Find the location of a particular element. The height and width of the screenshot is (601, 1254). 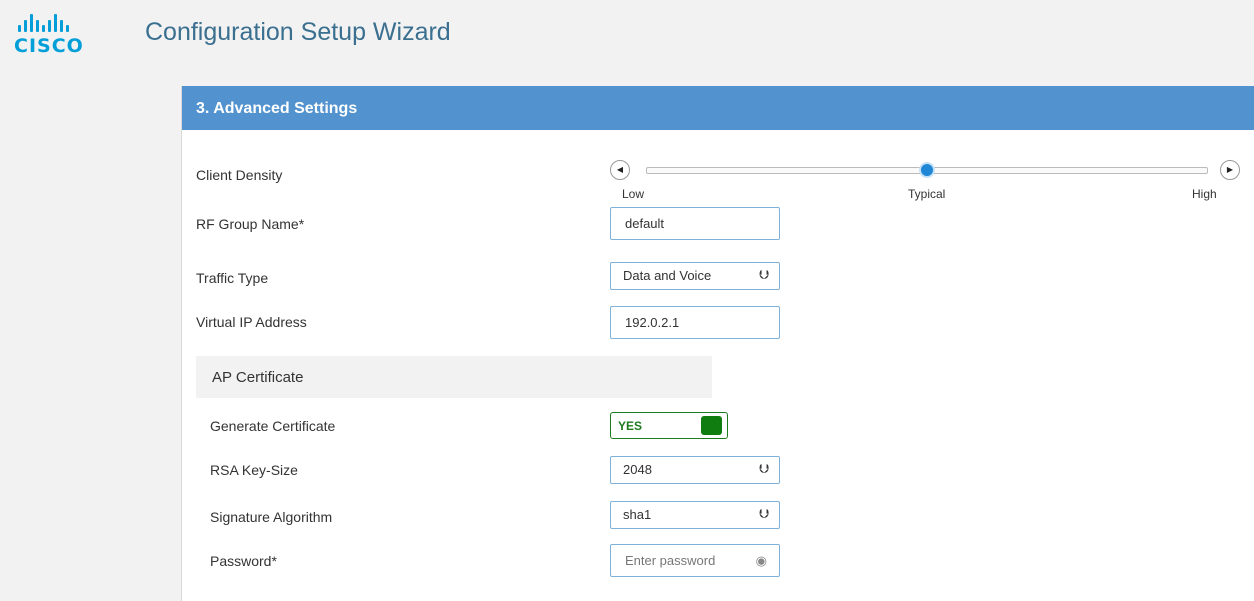

panel-title: 3. Advanced Settings is located at coordinates (718, 108).